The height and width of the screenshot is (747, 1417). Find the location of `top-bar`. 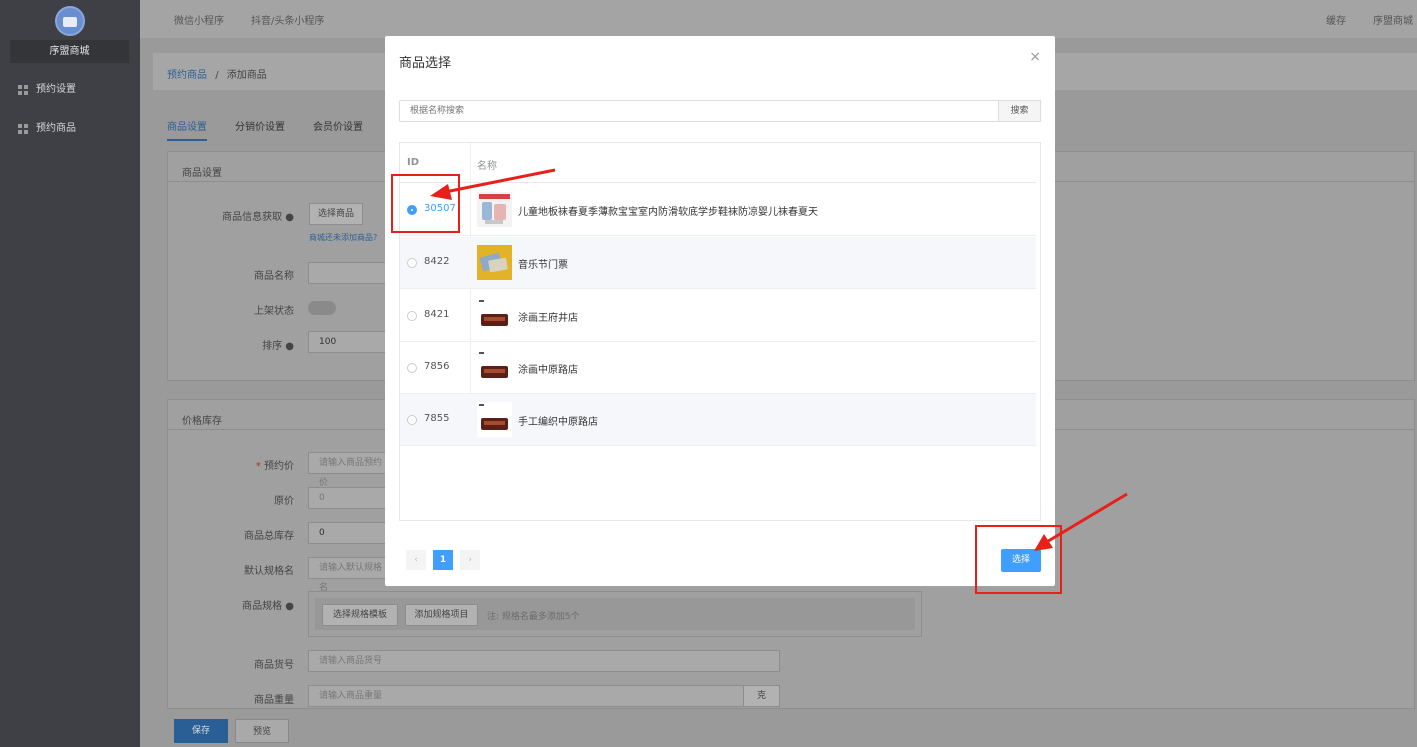

top-bar is located at coordinates (778, 19).